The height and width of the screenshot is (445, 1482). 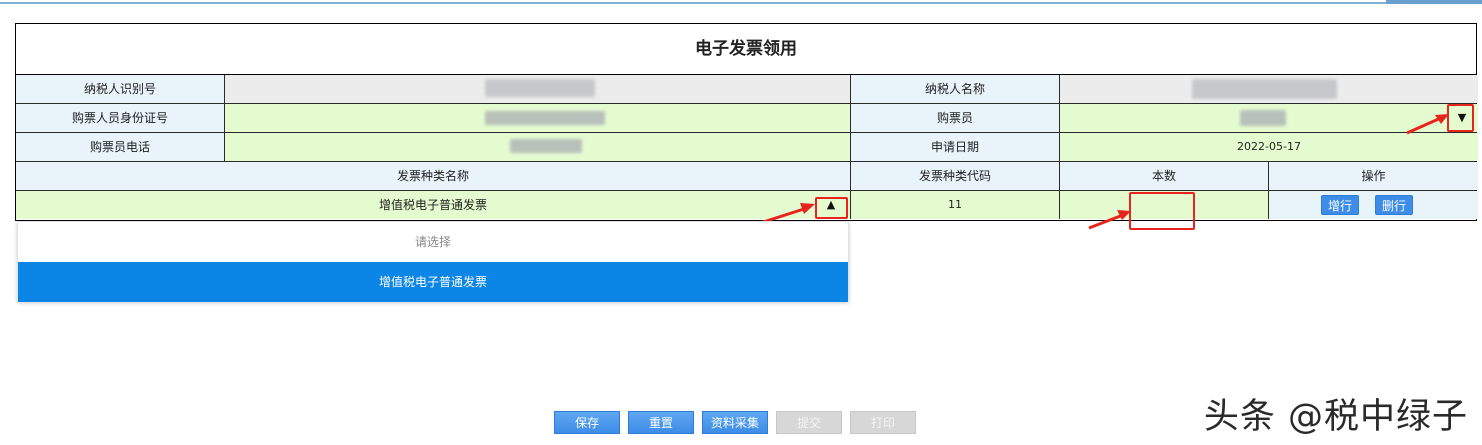 I want to click on table-row: 增值税电子普通发票 ▲ 11 增行 删行, so click(x=747, y=205).